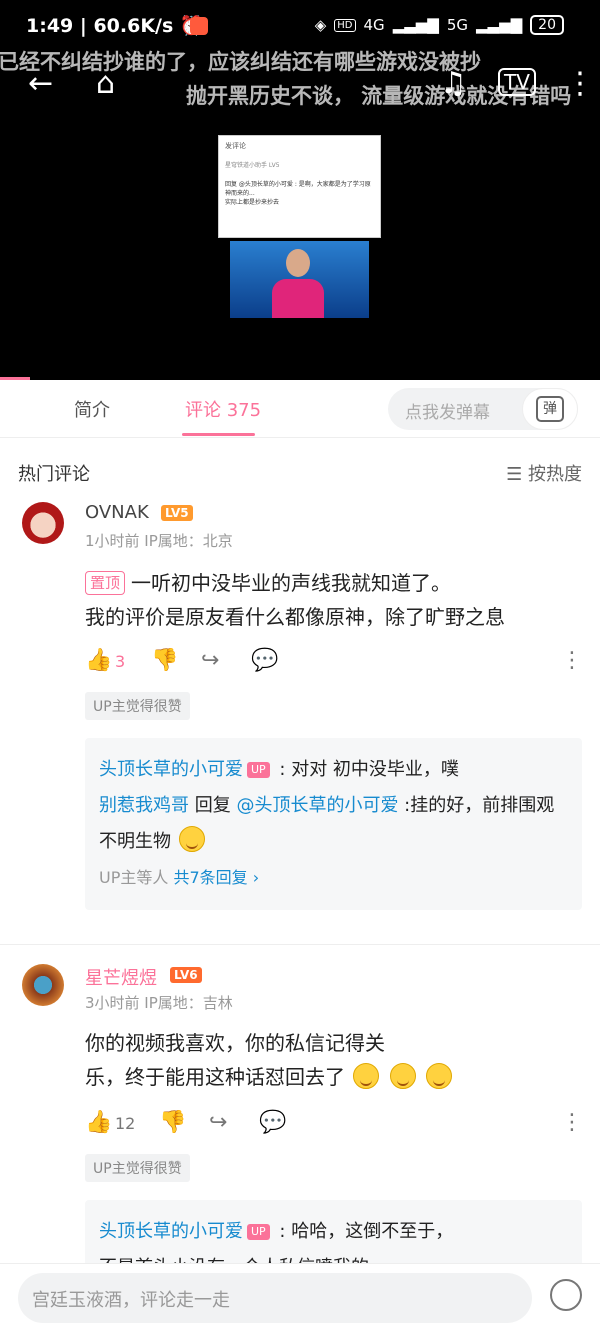  Describe the element at coordinates (92, 409) in the screenshot. I see `tab-intro: 简介` at that location.